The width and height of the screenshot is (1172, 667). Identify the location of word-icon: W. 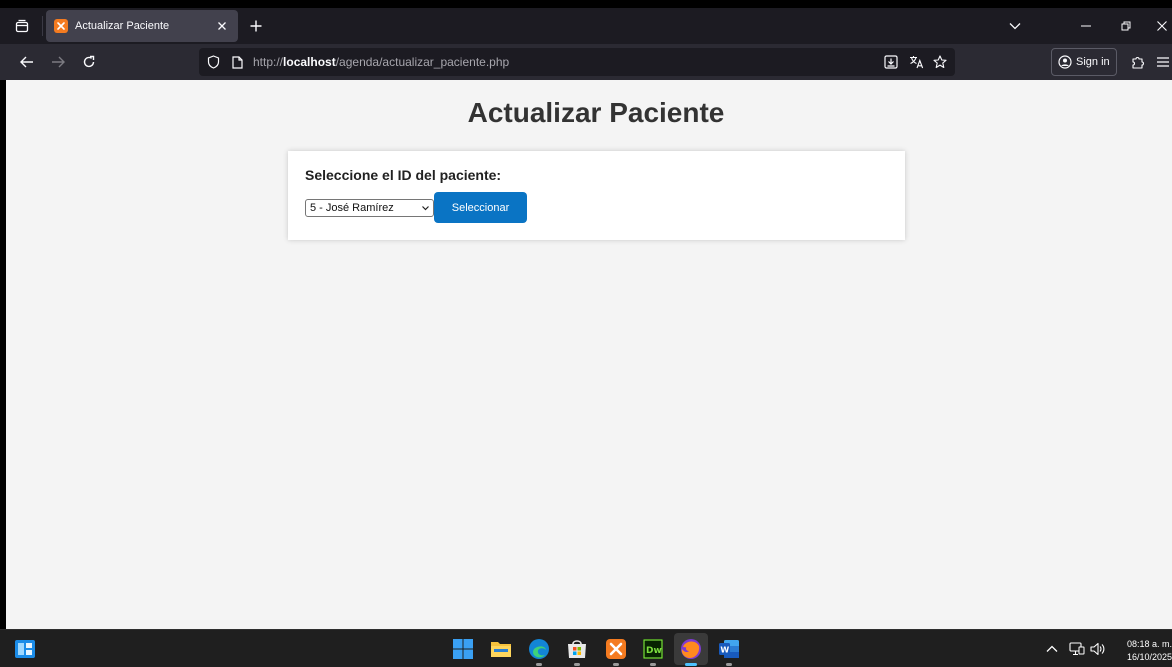
(729, 651).